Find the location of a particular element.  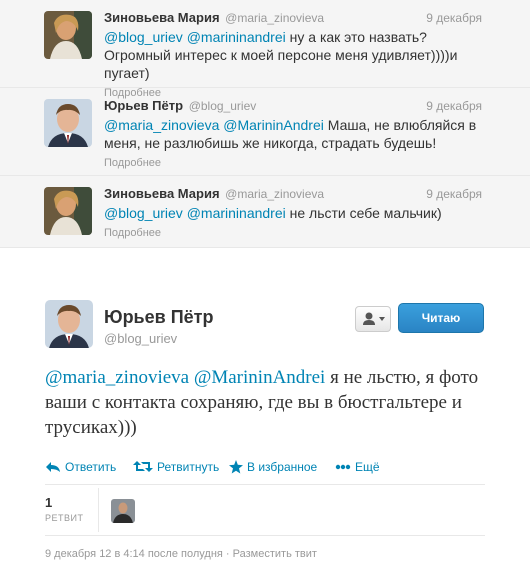

reply-action: Ответить is located at coordinates (80, 466).